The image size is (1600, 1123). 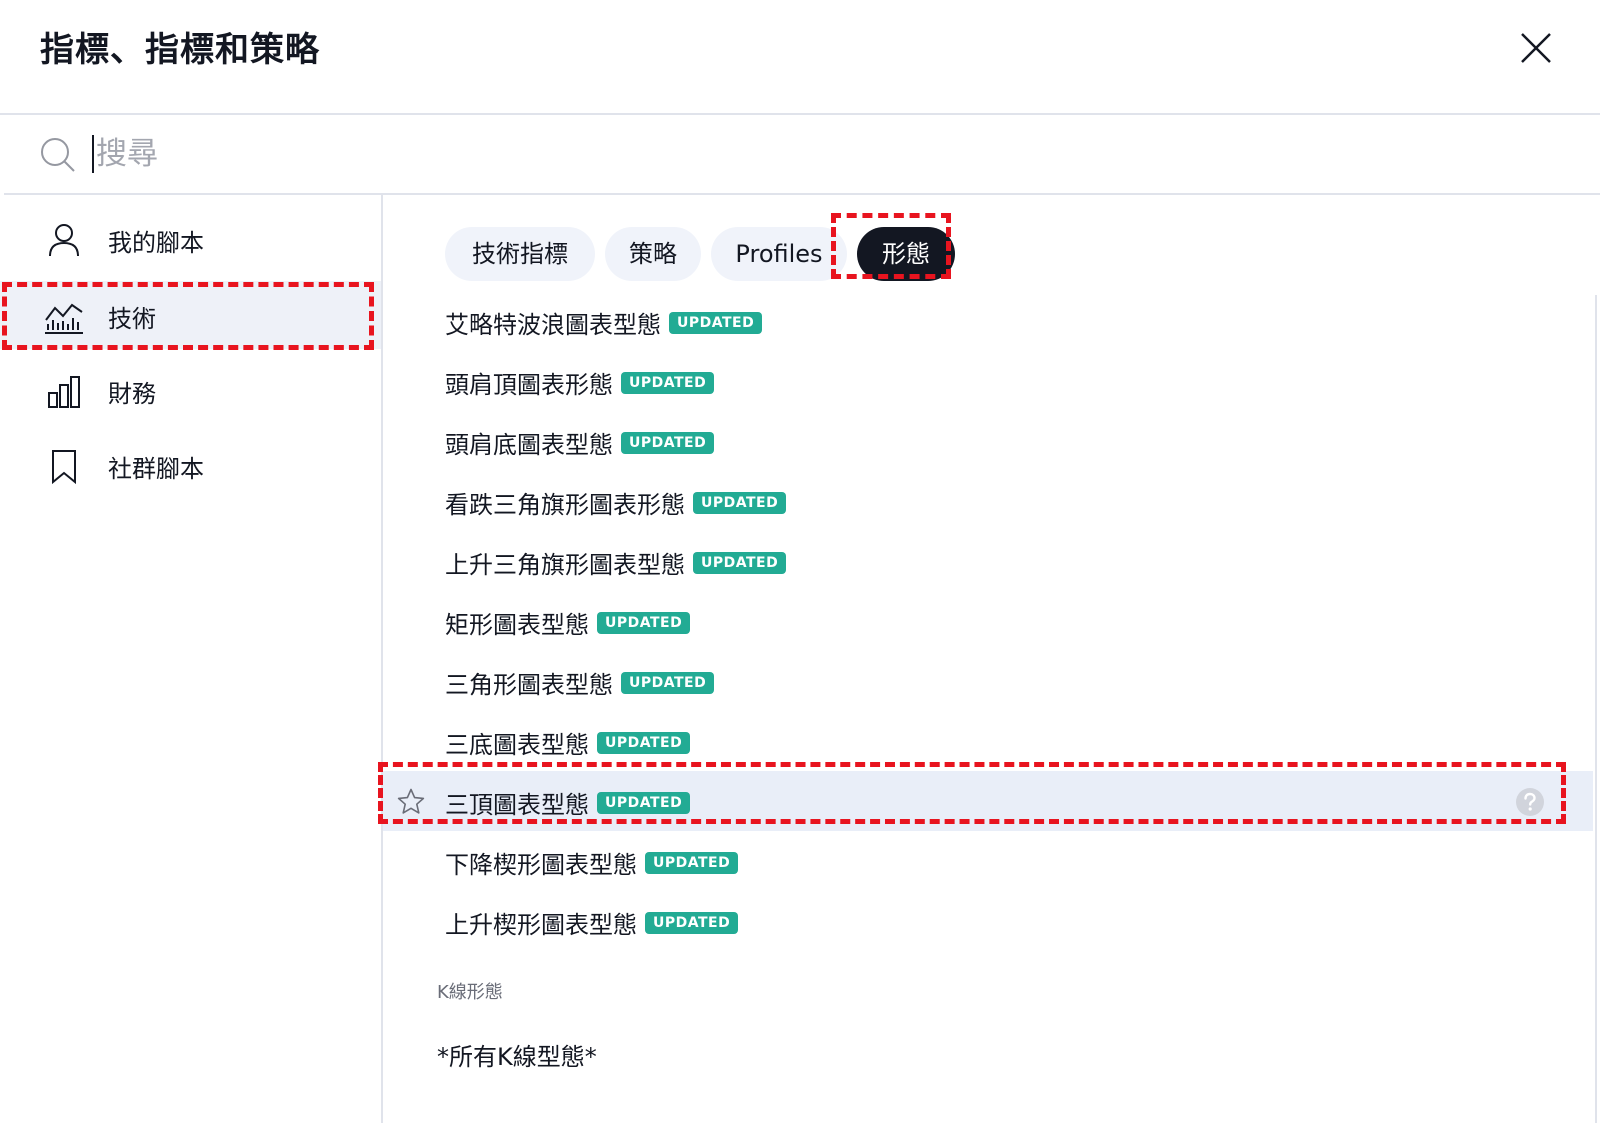 I want to click on list-item: 三角形圖表型態 UPDATED, so click(x=988, y=681).